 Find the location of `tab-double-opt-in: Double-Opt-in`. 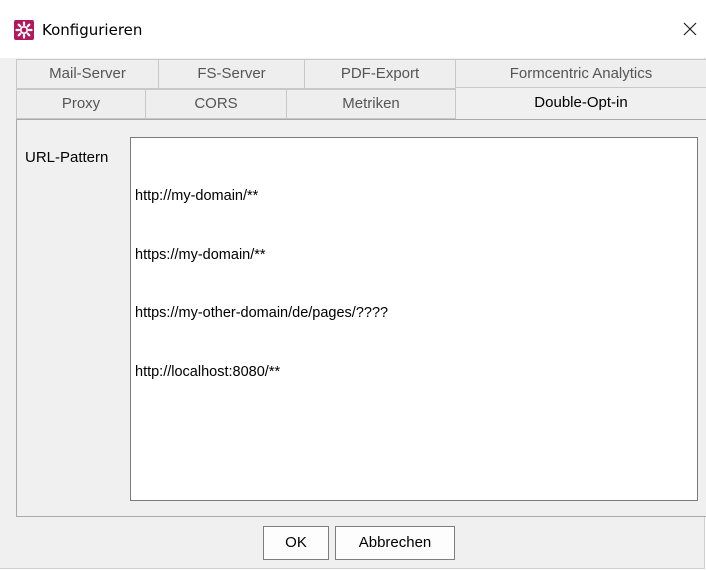

tab-double-opt-in: Double-Opt-in is located at coordinates (580, 103).